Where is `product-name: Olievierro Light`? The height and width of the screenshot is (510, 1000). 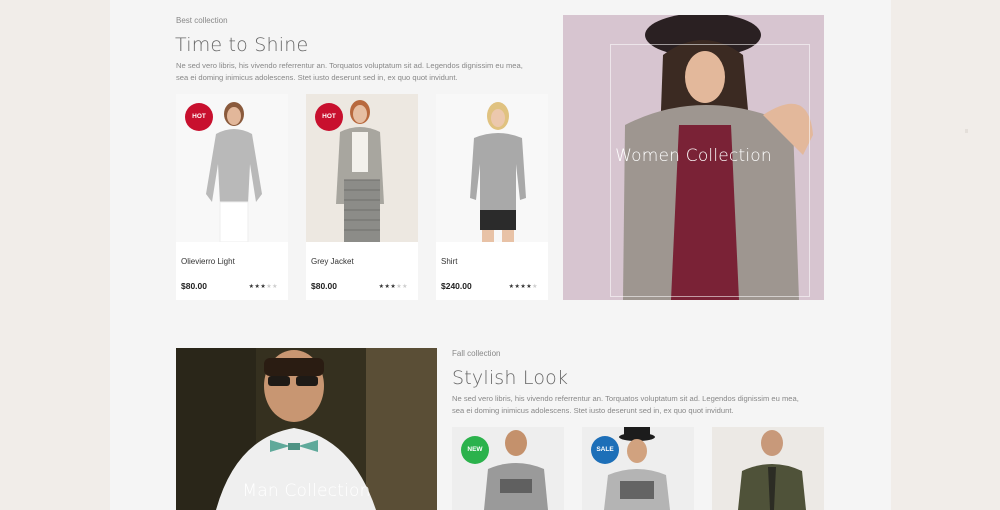
product-name: Olievierro Light is located at coordinates (208, 261).